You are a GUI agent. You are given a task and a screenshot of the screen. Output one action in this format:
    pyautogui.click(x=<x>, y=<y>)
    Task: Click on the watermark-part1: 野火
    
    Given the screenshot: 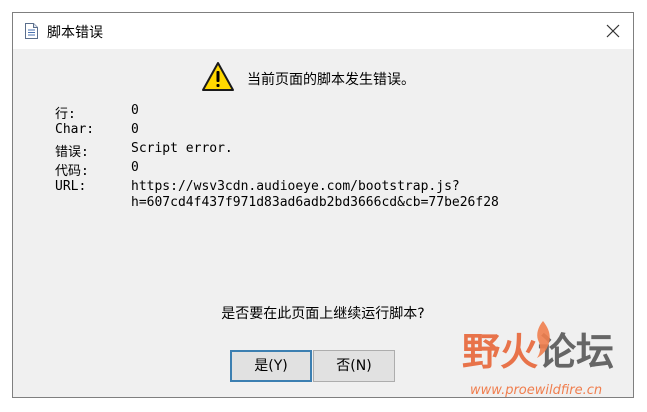 What is the action you would take?
    pyautogui.click(x=500, y=352)
    